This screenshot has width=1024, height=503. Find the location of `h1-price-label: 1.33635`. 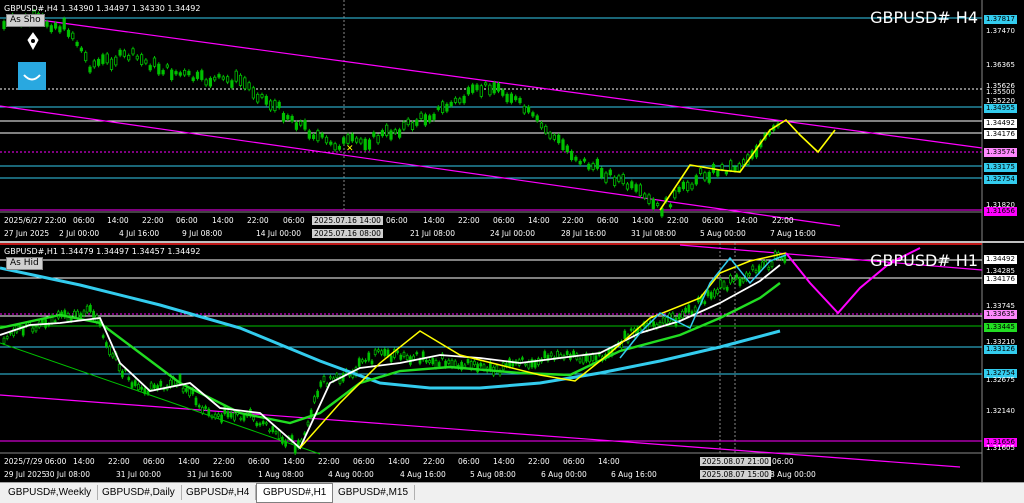

h1-price-label: 1.33635 is located at coordinates (1000, 314).